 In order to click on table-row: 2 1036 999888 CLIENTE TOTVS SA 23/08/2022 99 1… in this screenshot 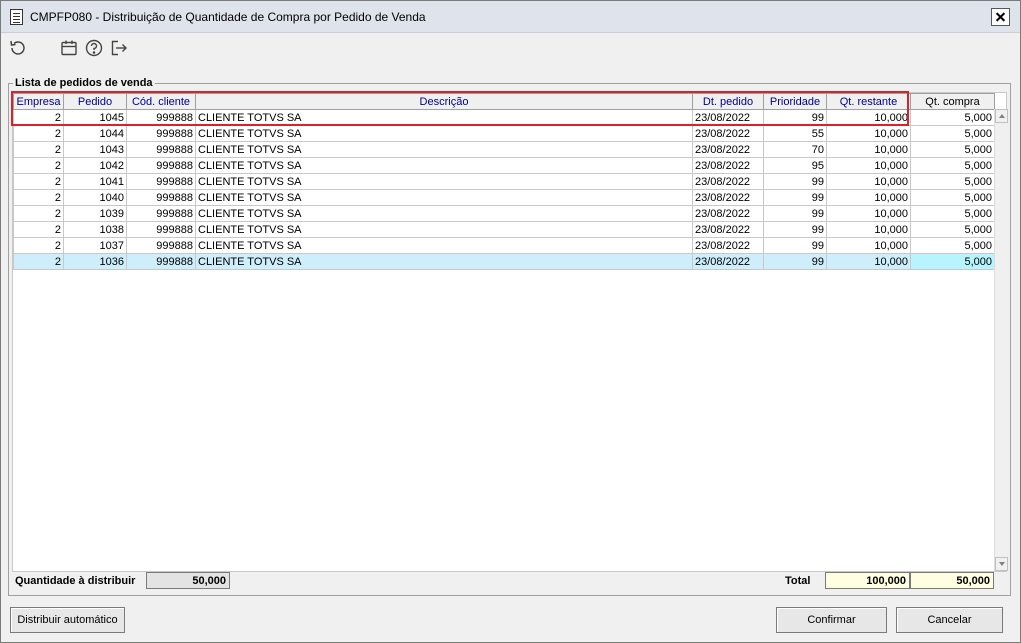, I will do `click(504, 261)`.